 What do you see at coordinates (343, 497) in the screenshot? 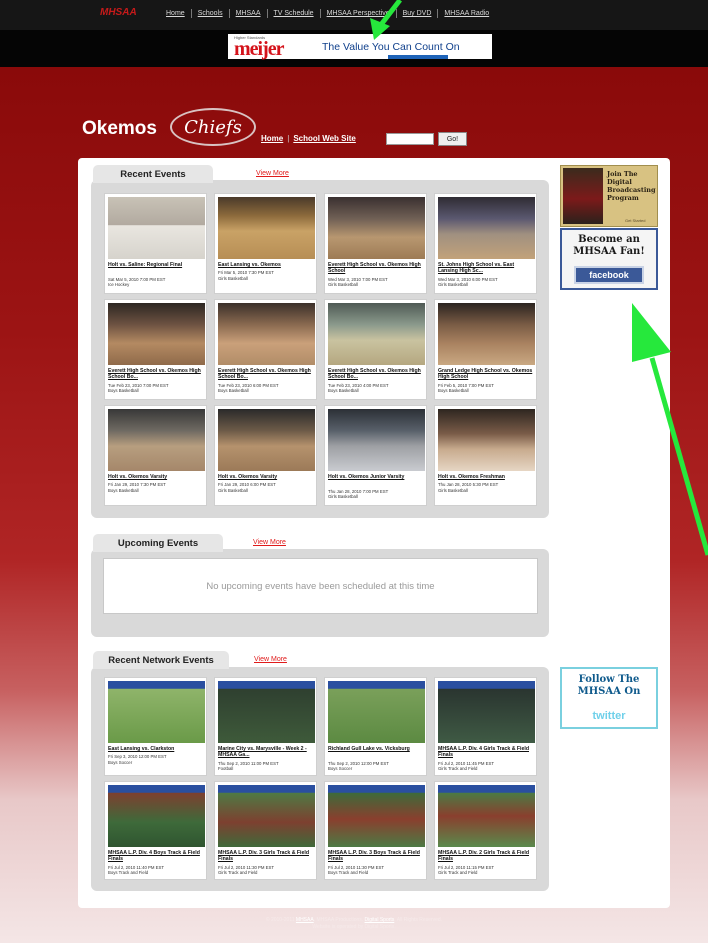
I see `event-sport: Girls Basketball` at bounding box center [343, 497].